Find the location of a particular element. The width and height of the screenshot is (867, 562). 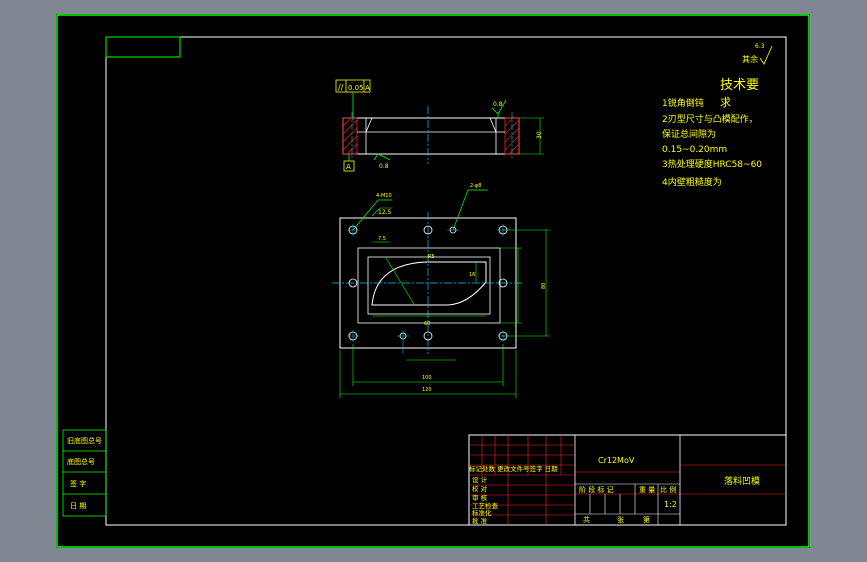

datum-label: A is located at coordinates (348, 167).